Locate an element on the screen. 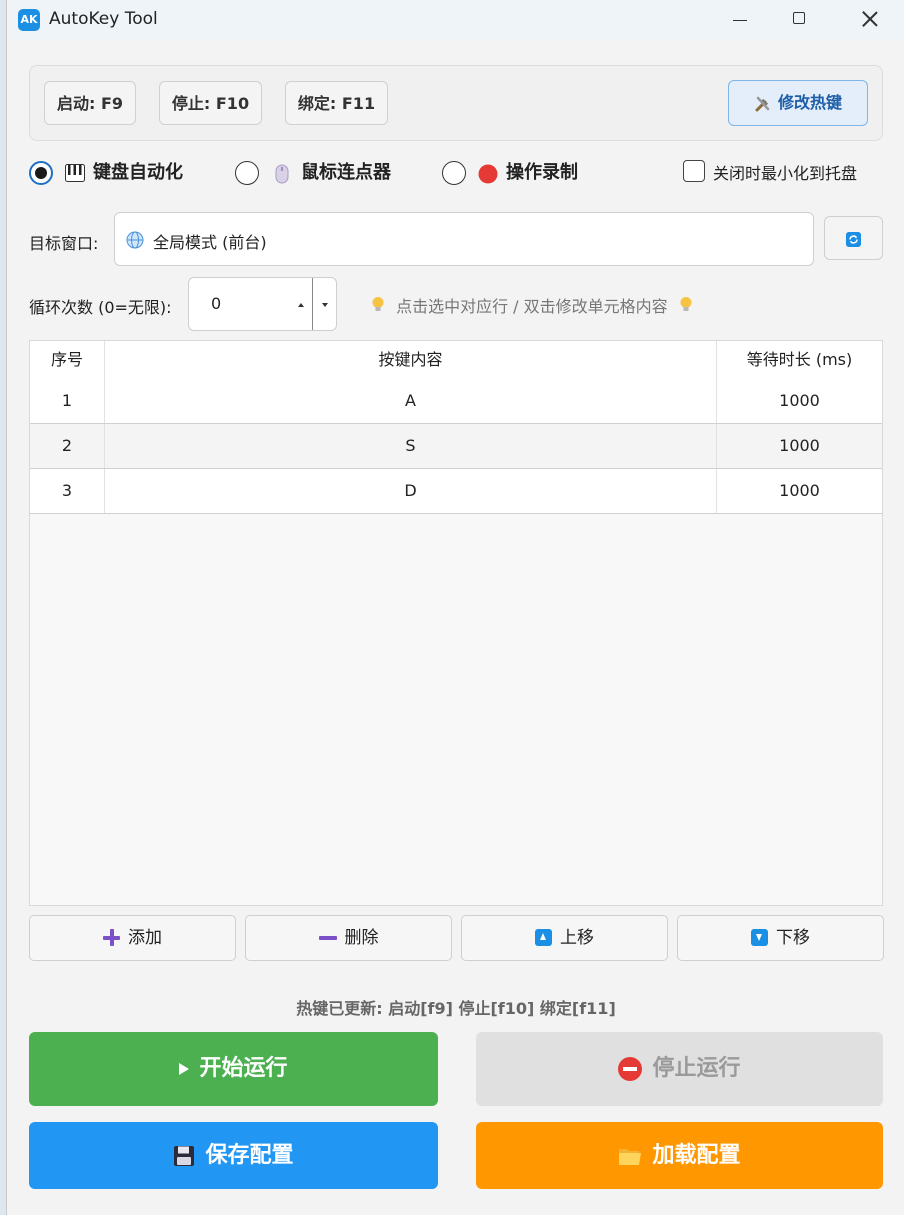 Image resolution: width=904 pixels, height=1215 pixels. move-down-label: 下移 is located at coordinates (793, 938).